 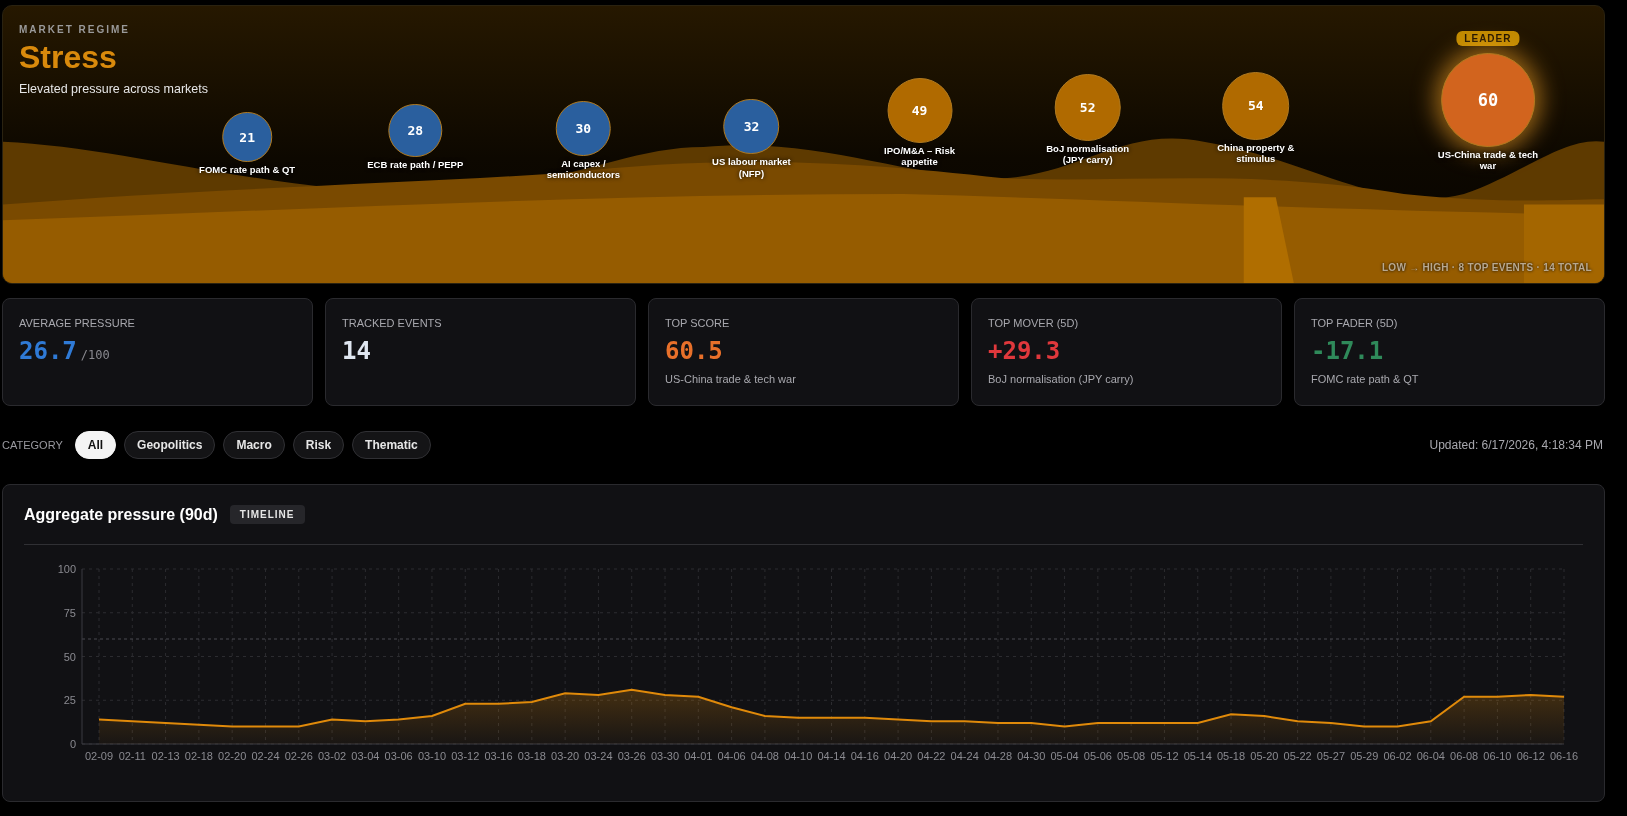 I want to click on axis-label: 02-24, so click(x=265, y=756).